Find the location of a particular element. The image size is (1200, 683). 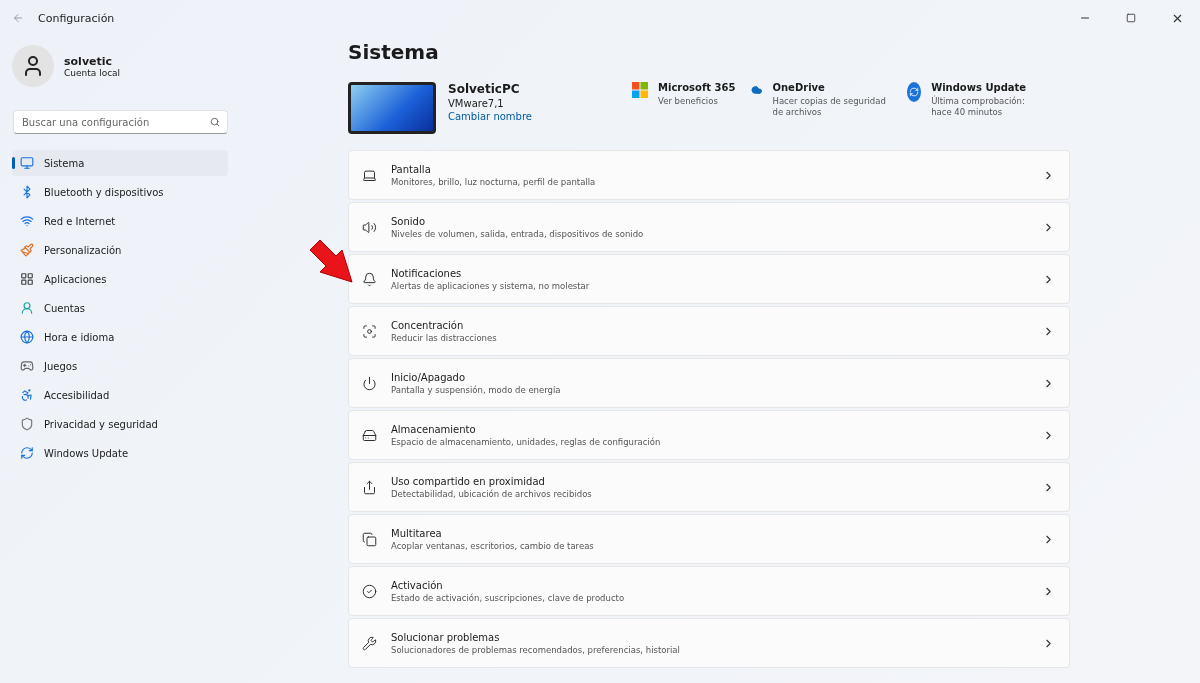

window-title: Configuración is located at coordinates (76, 18).